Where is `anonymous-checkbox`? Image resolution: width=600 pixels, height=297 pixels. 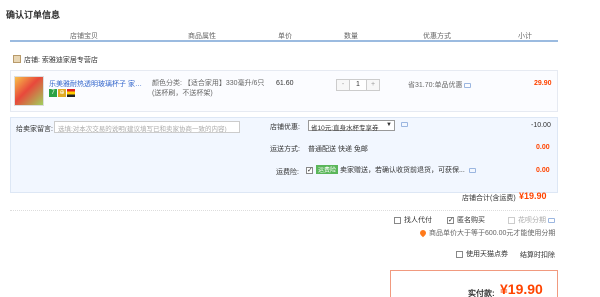 anonymous-checkbox is located at coordinates (450, 220).